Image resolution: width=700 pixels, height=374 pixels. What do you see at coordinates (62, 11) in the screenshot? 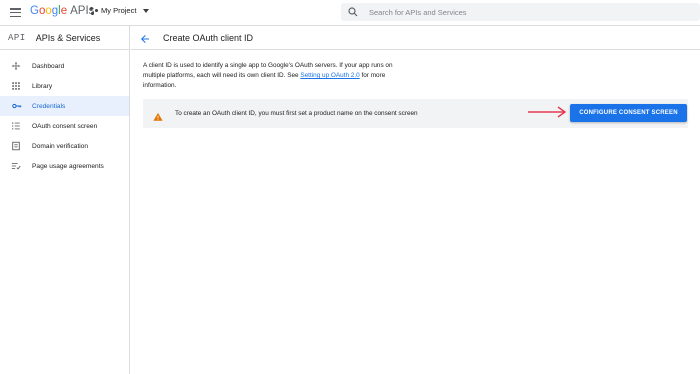
I see `google-apis-logo: Google APIs` at bounding box center [62, 11].